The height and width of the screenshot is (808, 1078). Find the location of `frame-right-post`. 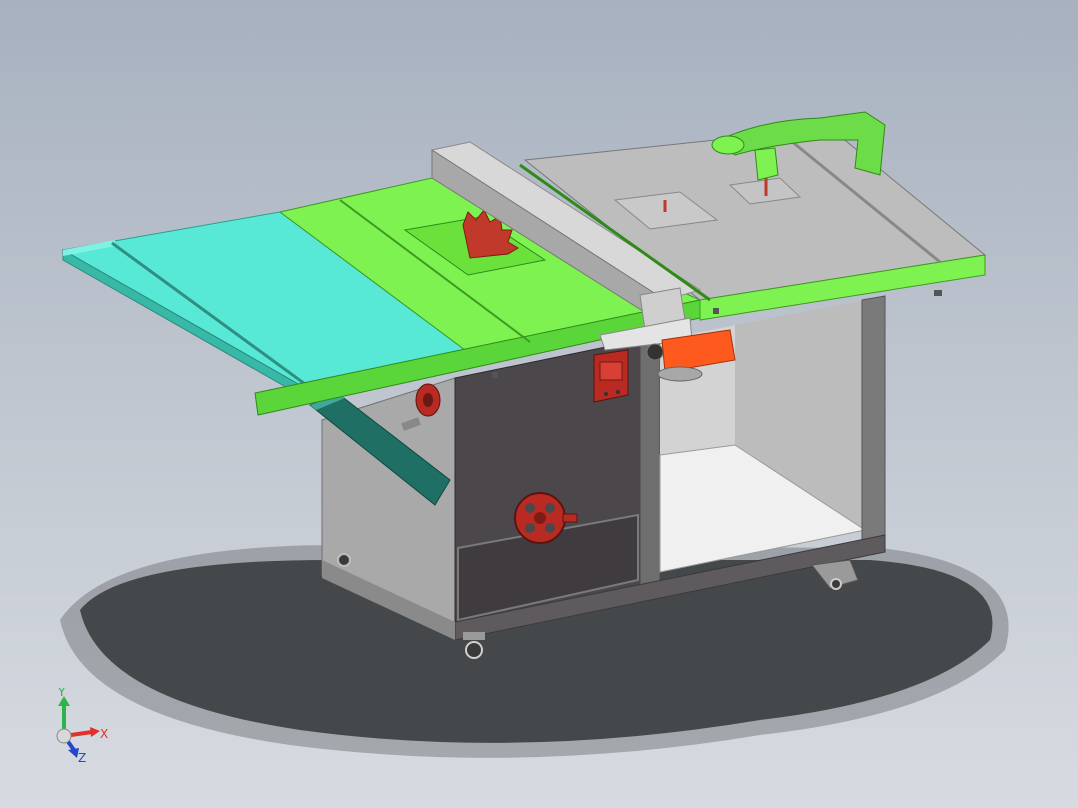

frame-right-post is located at coordinates (873, 423).